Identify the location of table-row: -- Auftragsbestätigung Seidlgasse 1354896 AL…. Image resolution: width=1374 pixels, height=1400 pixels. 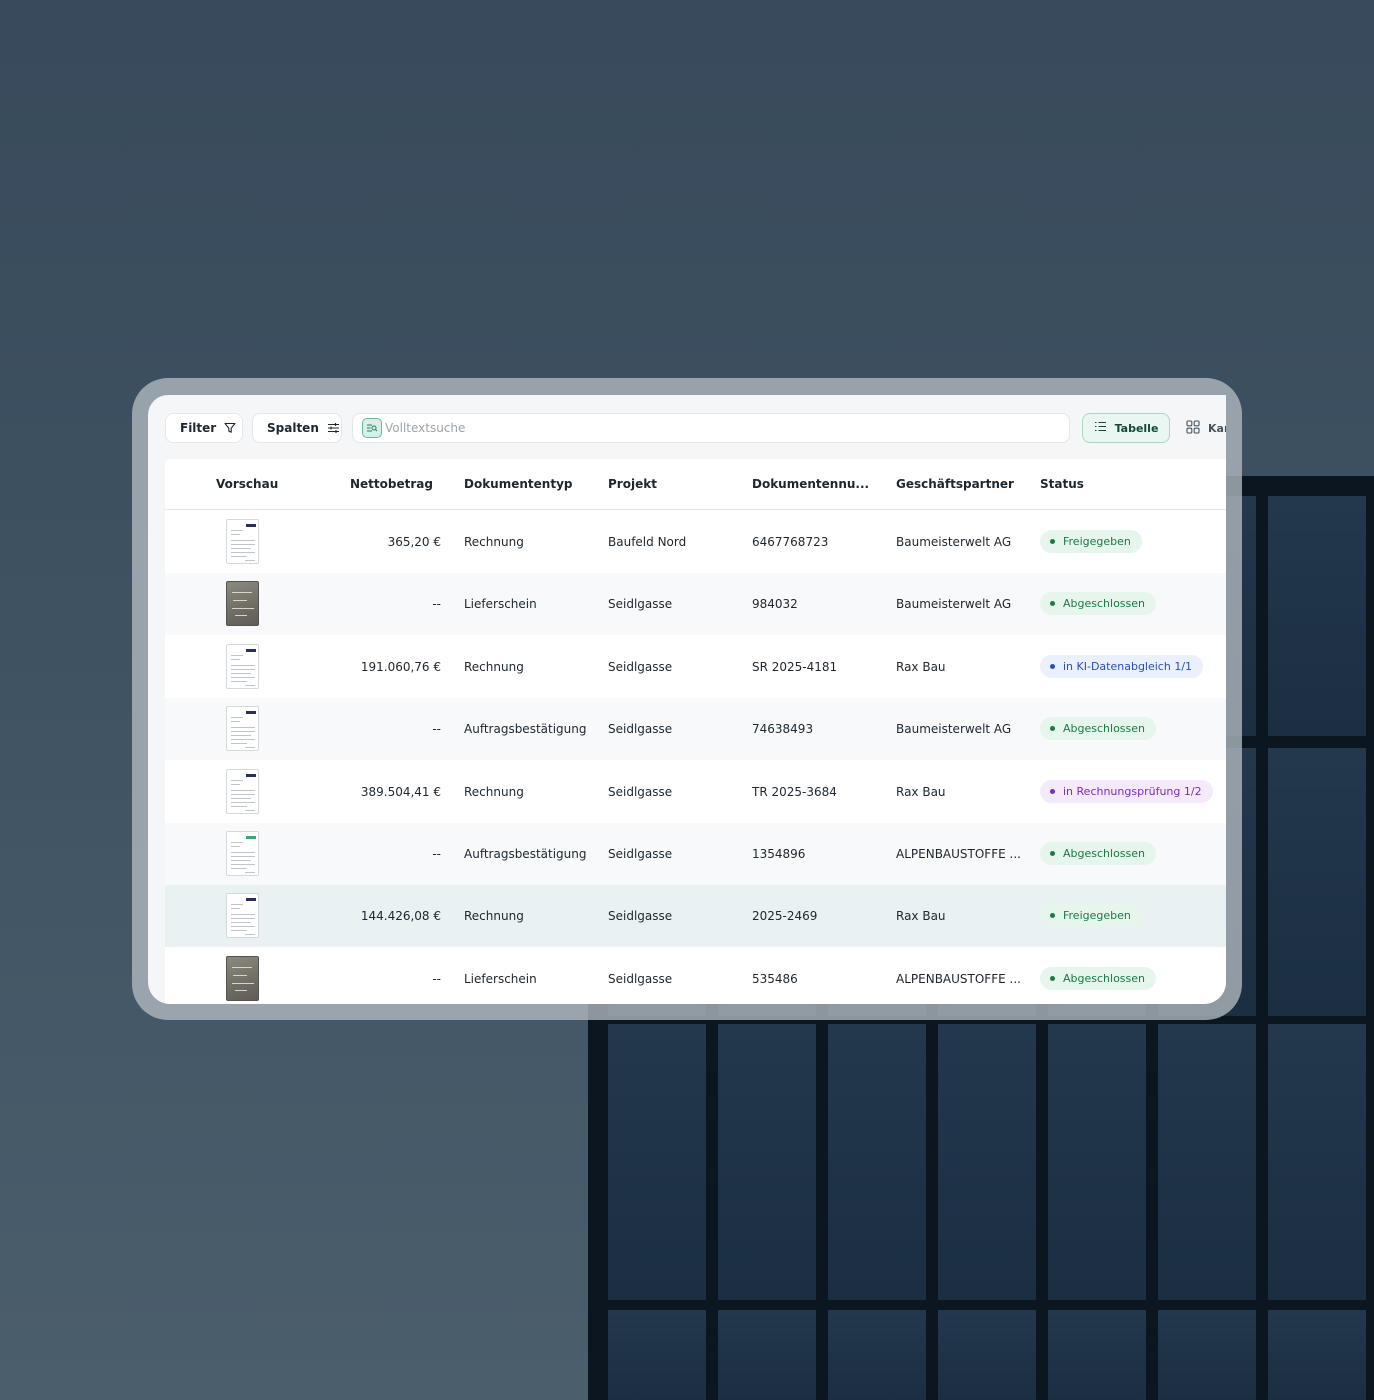
(695, 854).